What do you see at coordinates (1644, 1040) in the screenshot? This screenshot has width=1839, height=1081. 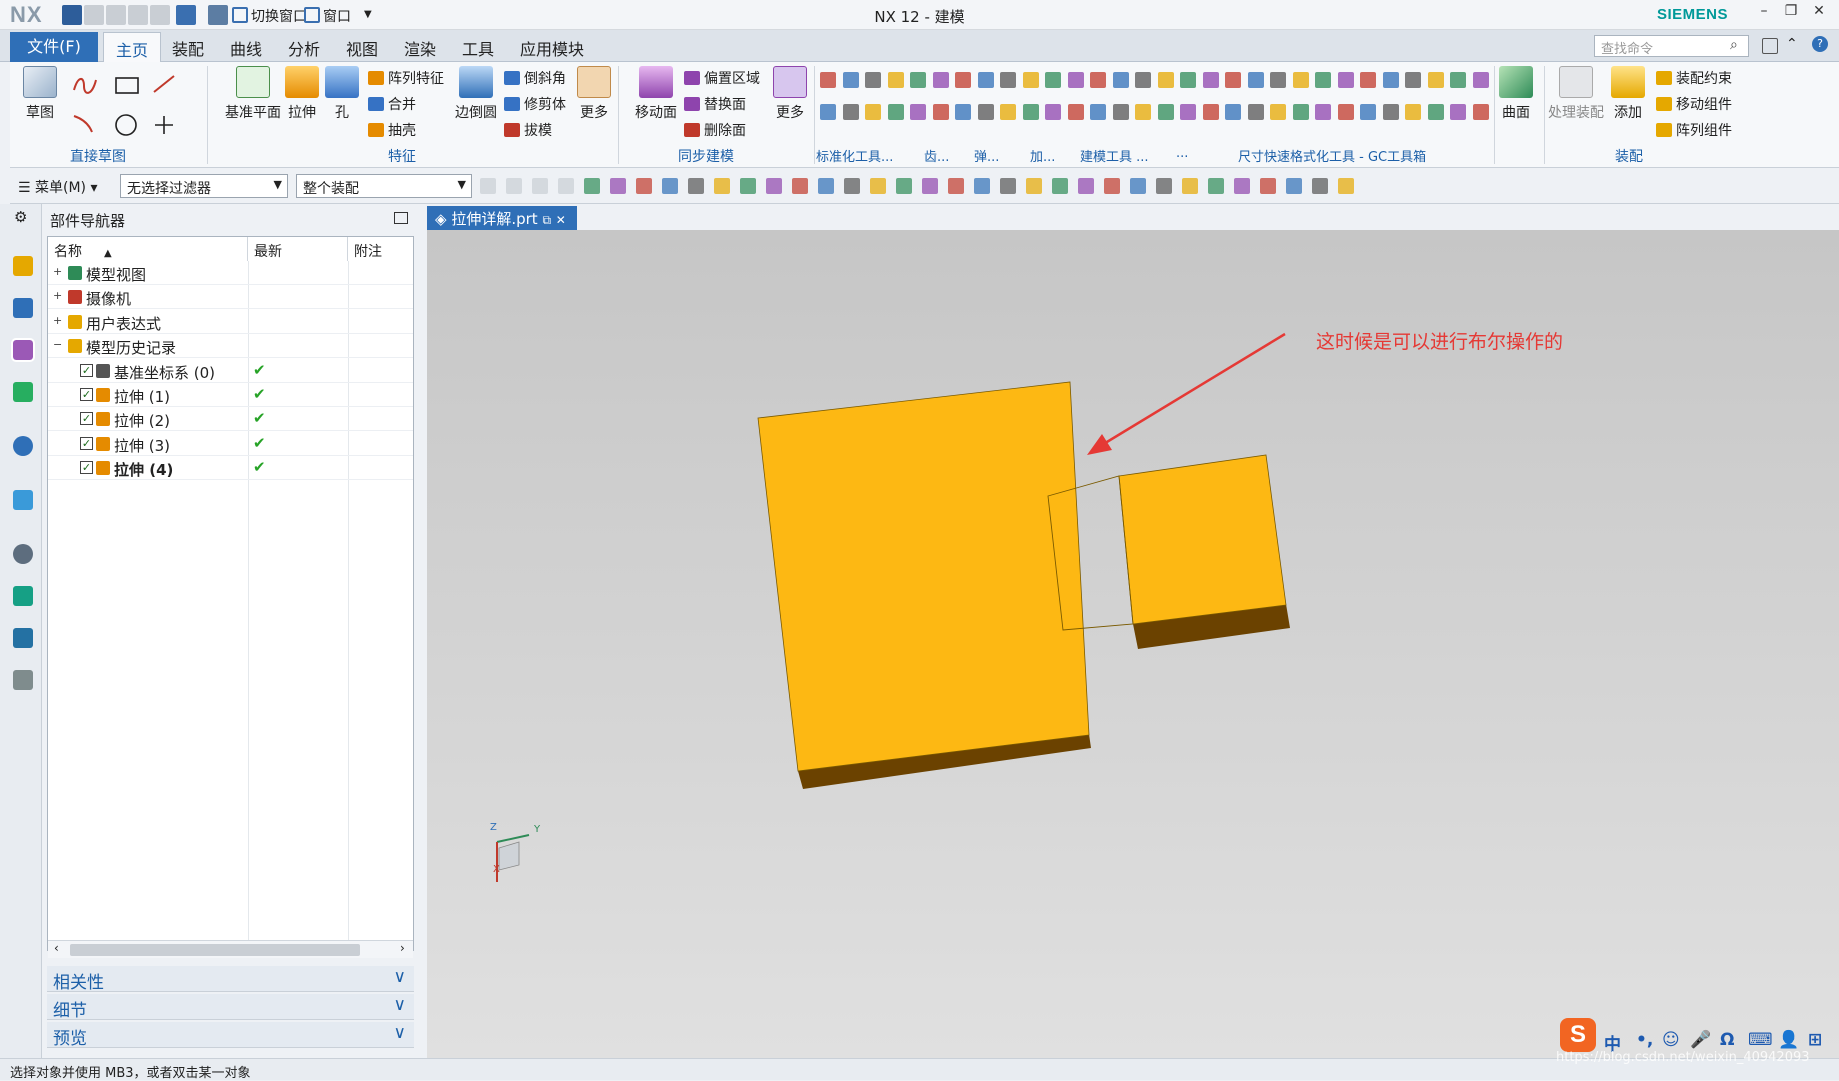 I see `ime-punctuation-icon: •,` at bounding box center [1644, 1040].